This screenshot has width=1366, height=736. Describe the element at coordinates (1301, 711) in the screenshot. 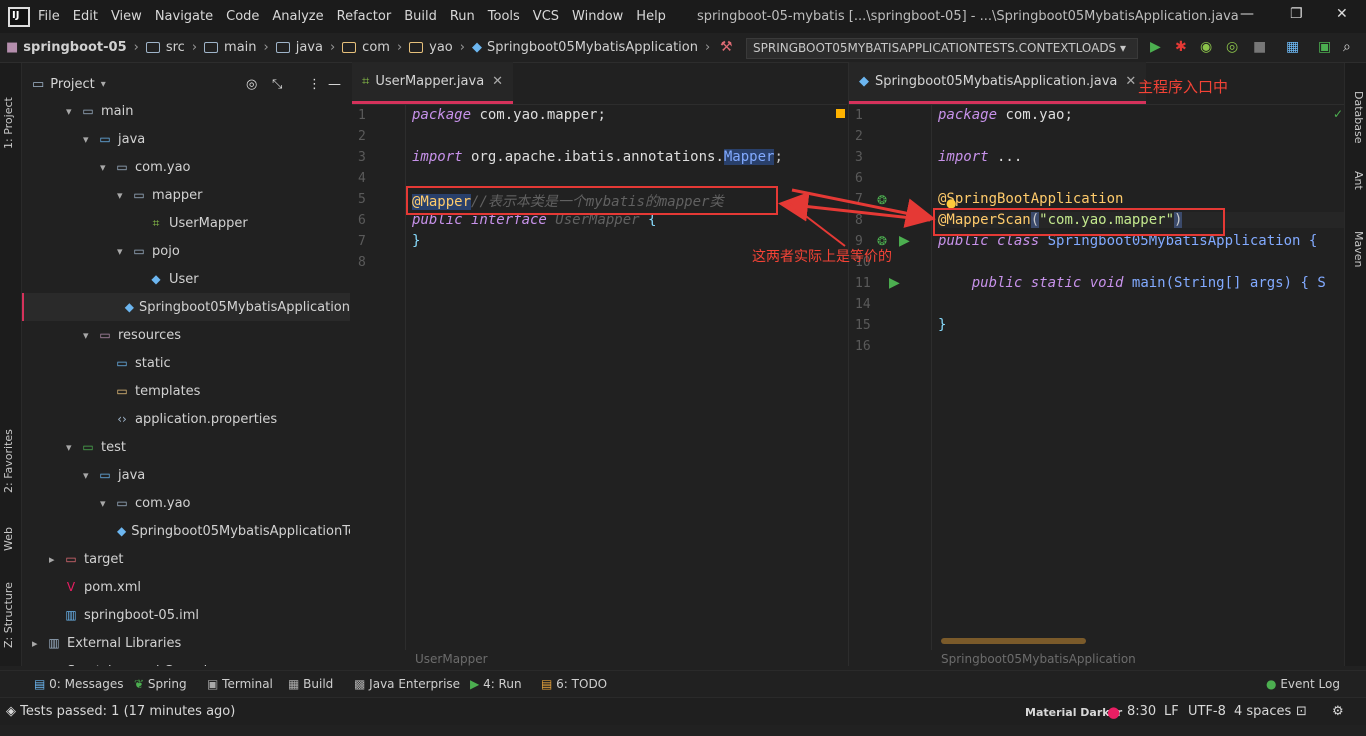

I see `lock-icon: ⊡` at that location.